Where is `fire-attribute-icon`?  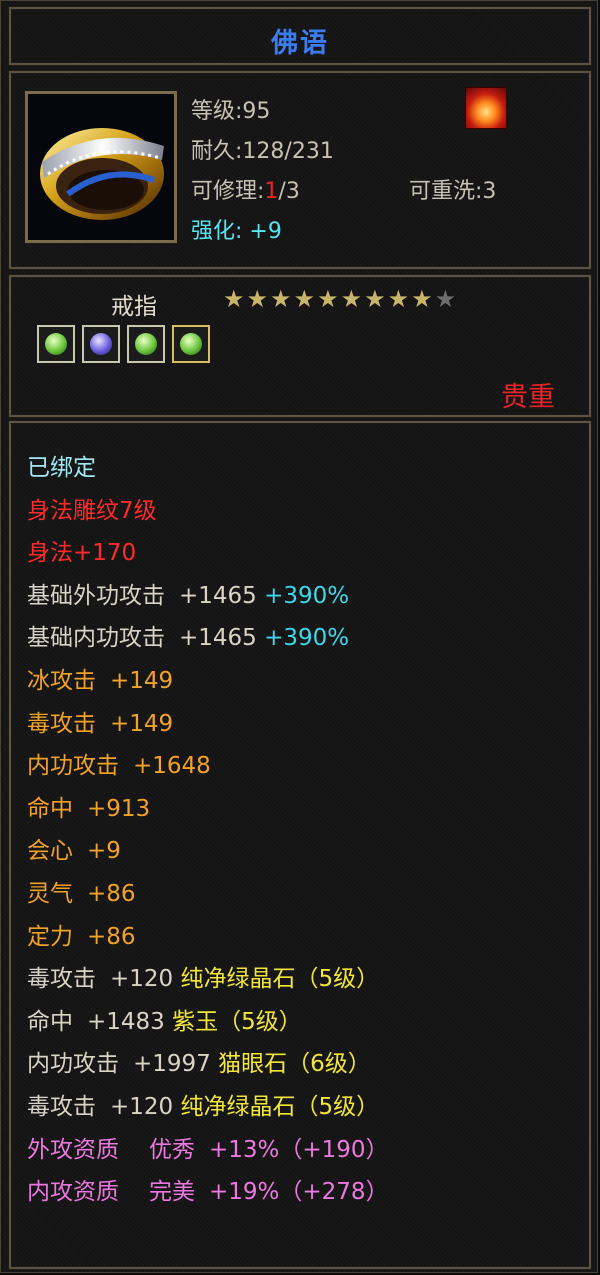 fire-attribute-icon is located at coordinates (486, 108).